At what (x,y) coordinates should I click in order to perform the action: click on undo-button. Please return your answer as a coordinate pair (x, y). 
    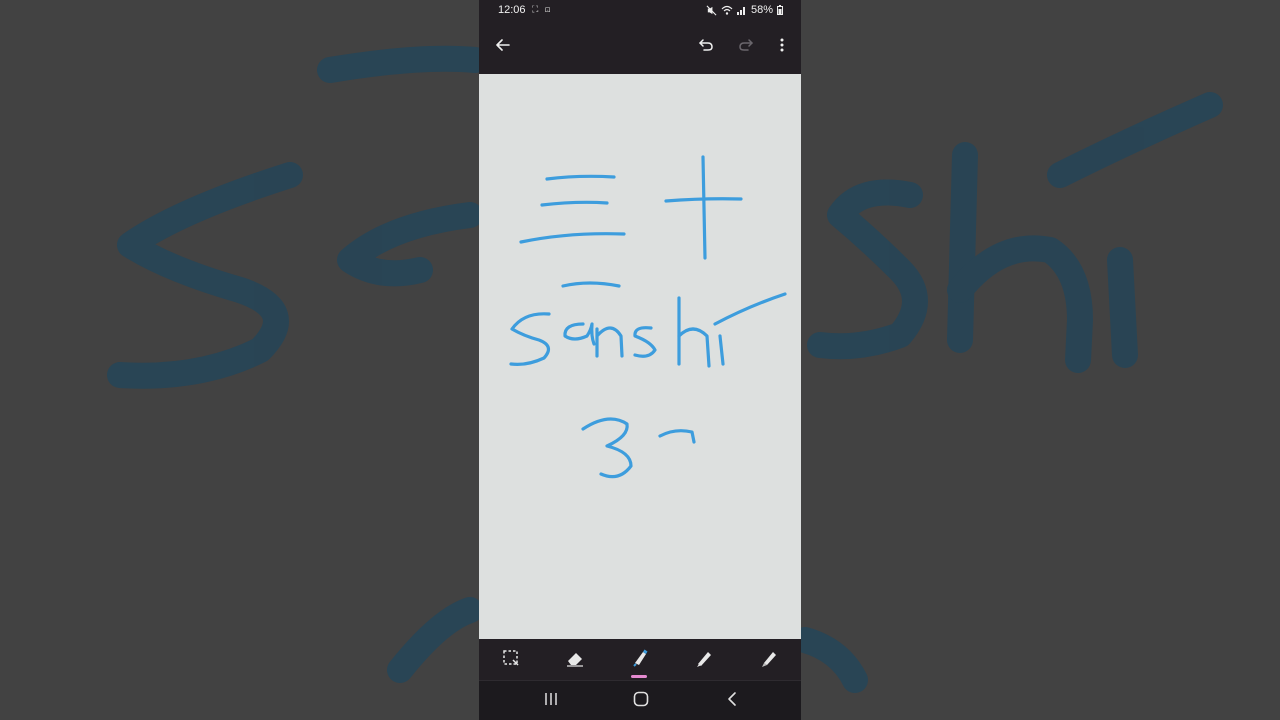
    Looking at the image, I should click on (706, 47).